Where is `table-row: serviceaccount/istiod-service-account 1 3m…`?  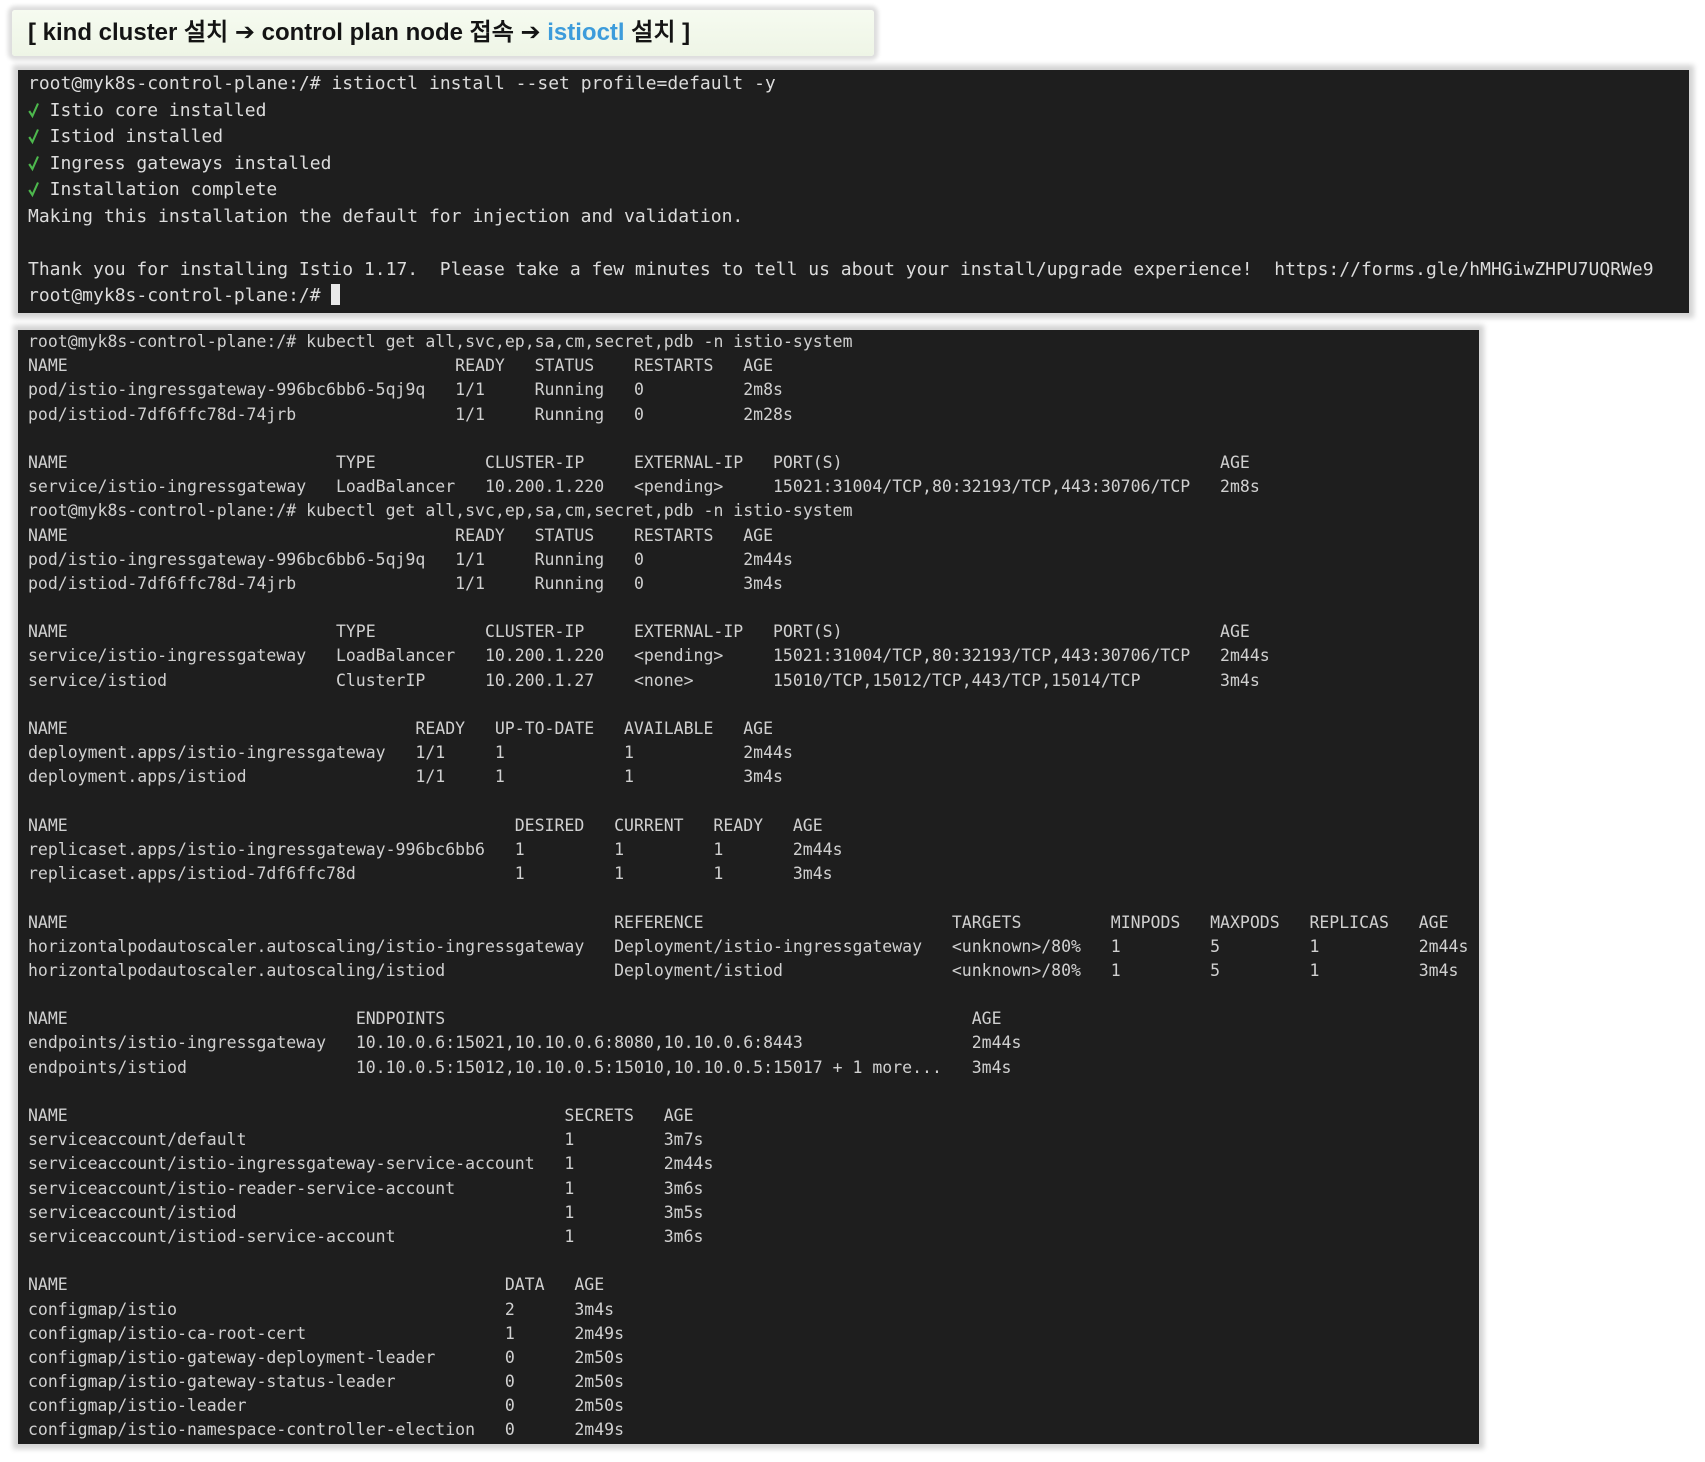 table-row: serviceaccount/istiod-service-account 1 3m… is located at coordinates (753, 1237).